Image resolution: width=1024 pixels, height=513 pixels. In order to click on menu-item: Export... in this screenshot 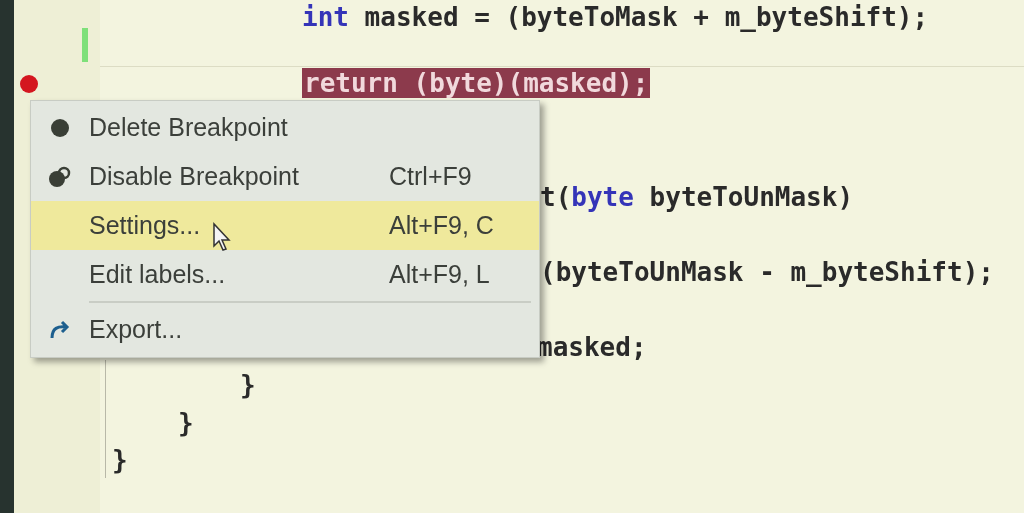, I will do `click(285, 329)`.